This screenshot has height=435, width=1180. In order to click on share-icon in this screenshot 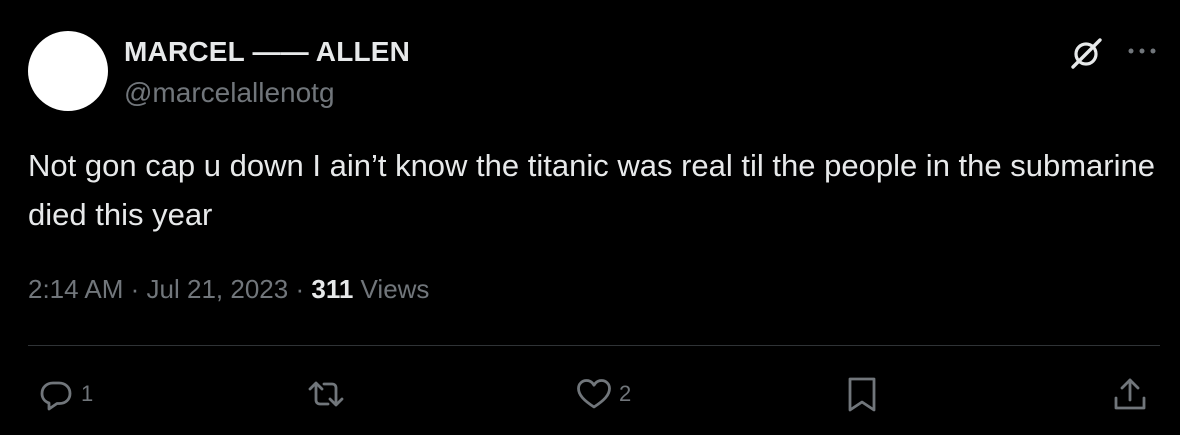, I will do `click(1130, 394)`.